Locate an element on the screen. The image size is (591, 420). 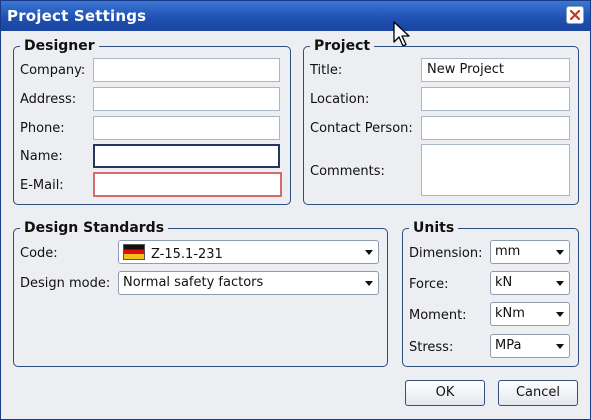
force-select: kN is located at coordinates (530, 283).